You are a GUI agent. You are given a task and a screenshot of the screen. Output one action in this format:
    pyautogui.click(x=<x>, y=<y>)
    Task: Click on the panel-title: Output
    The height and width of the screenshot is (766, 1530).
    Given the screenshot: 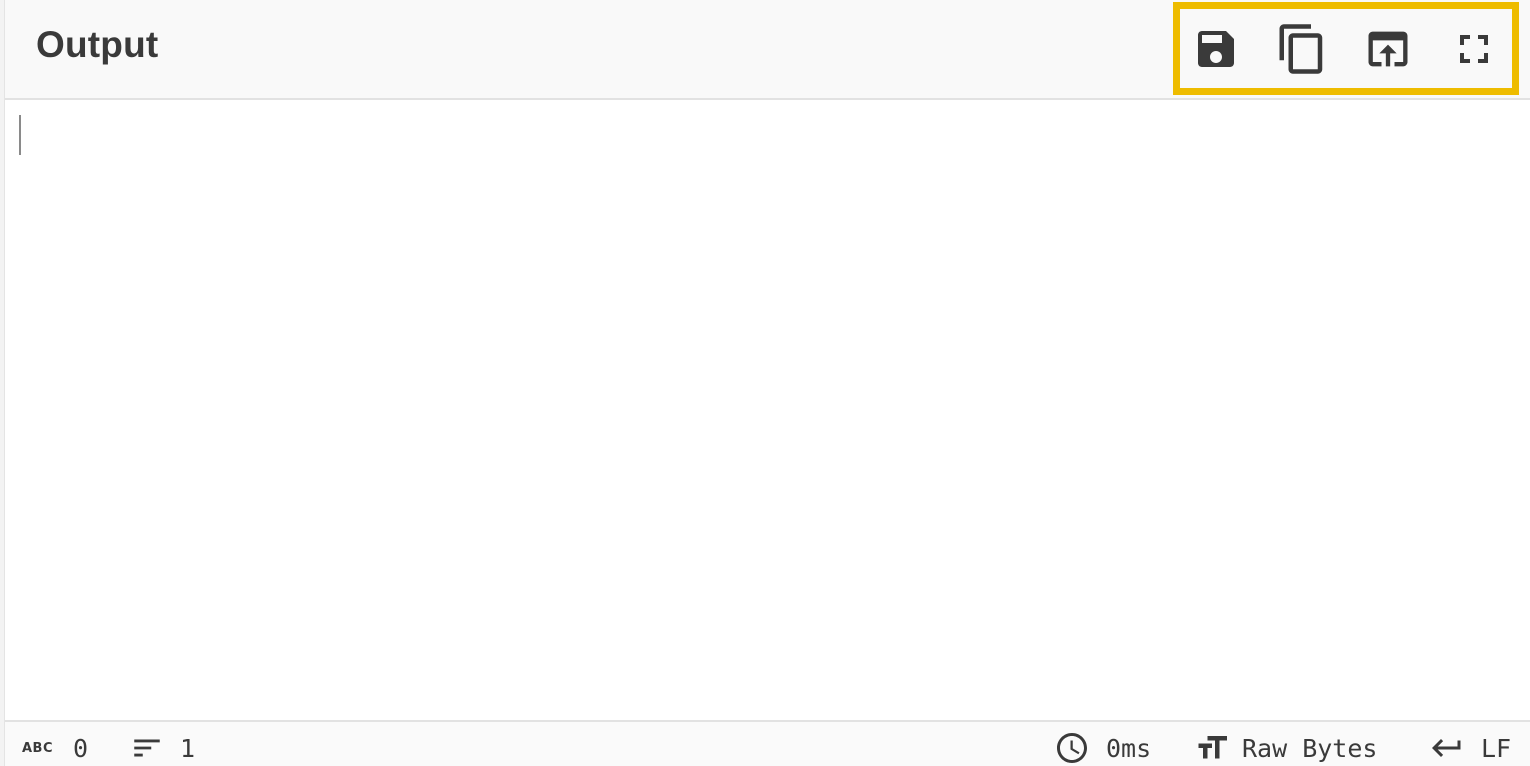 What is the action you would take?
    pyautogui.click(x=97, y=44)
    